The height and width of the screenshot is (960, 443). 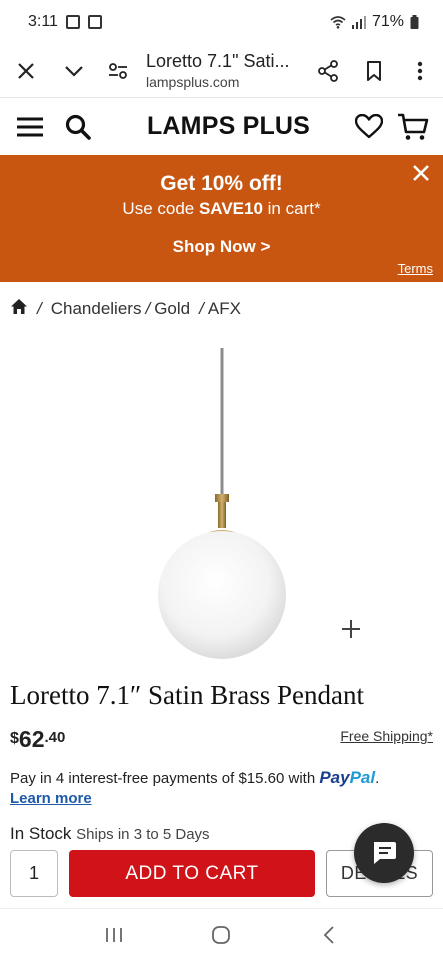 What do you see at coordinates (43, 21) in the screenshot?
I see `status-time: 3:11` at bounding box center [43, 21].